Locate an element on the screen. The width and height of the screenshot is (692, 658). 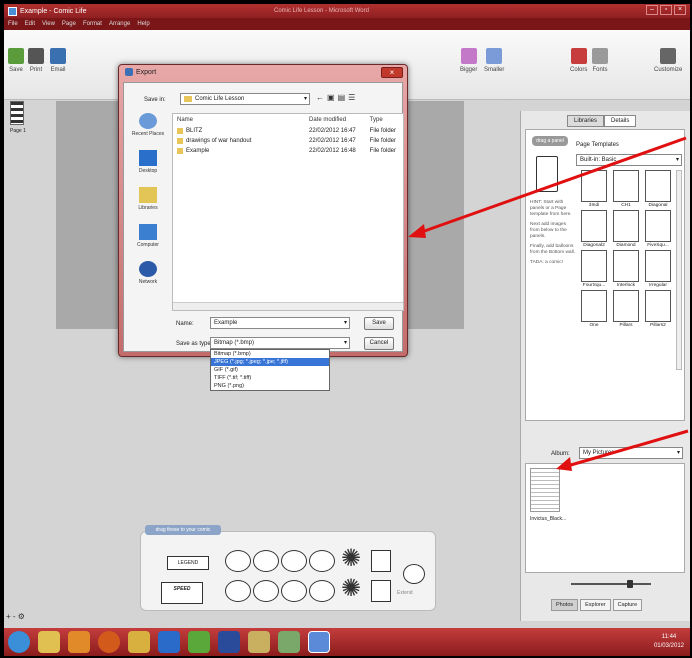
page-thumbnail is located at coordinates (17, 113).